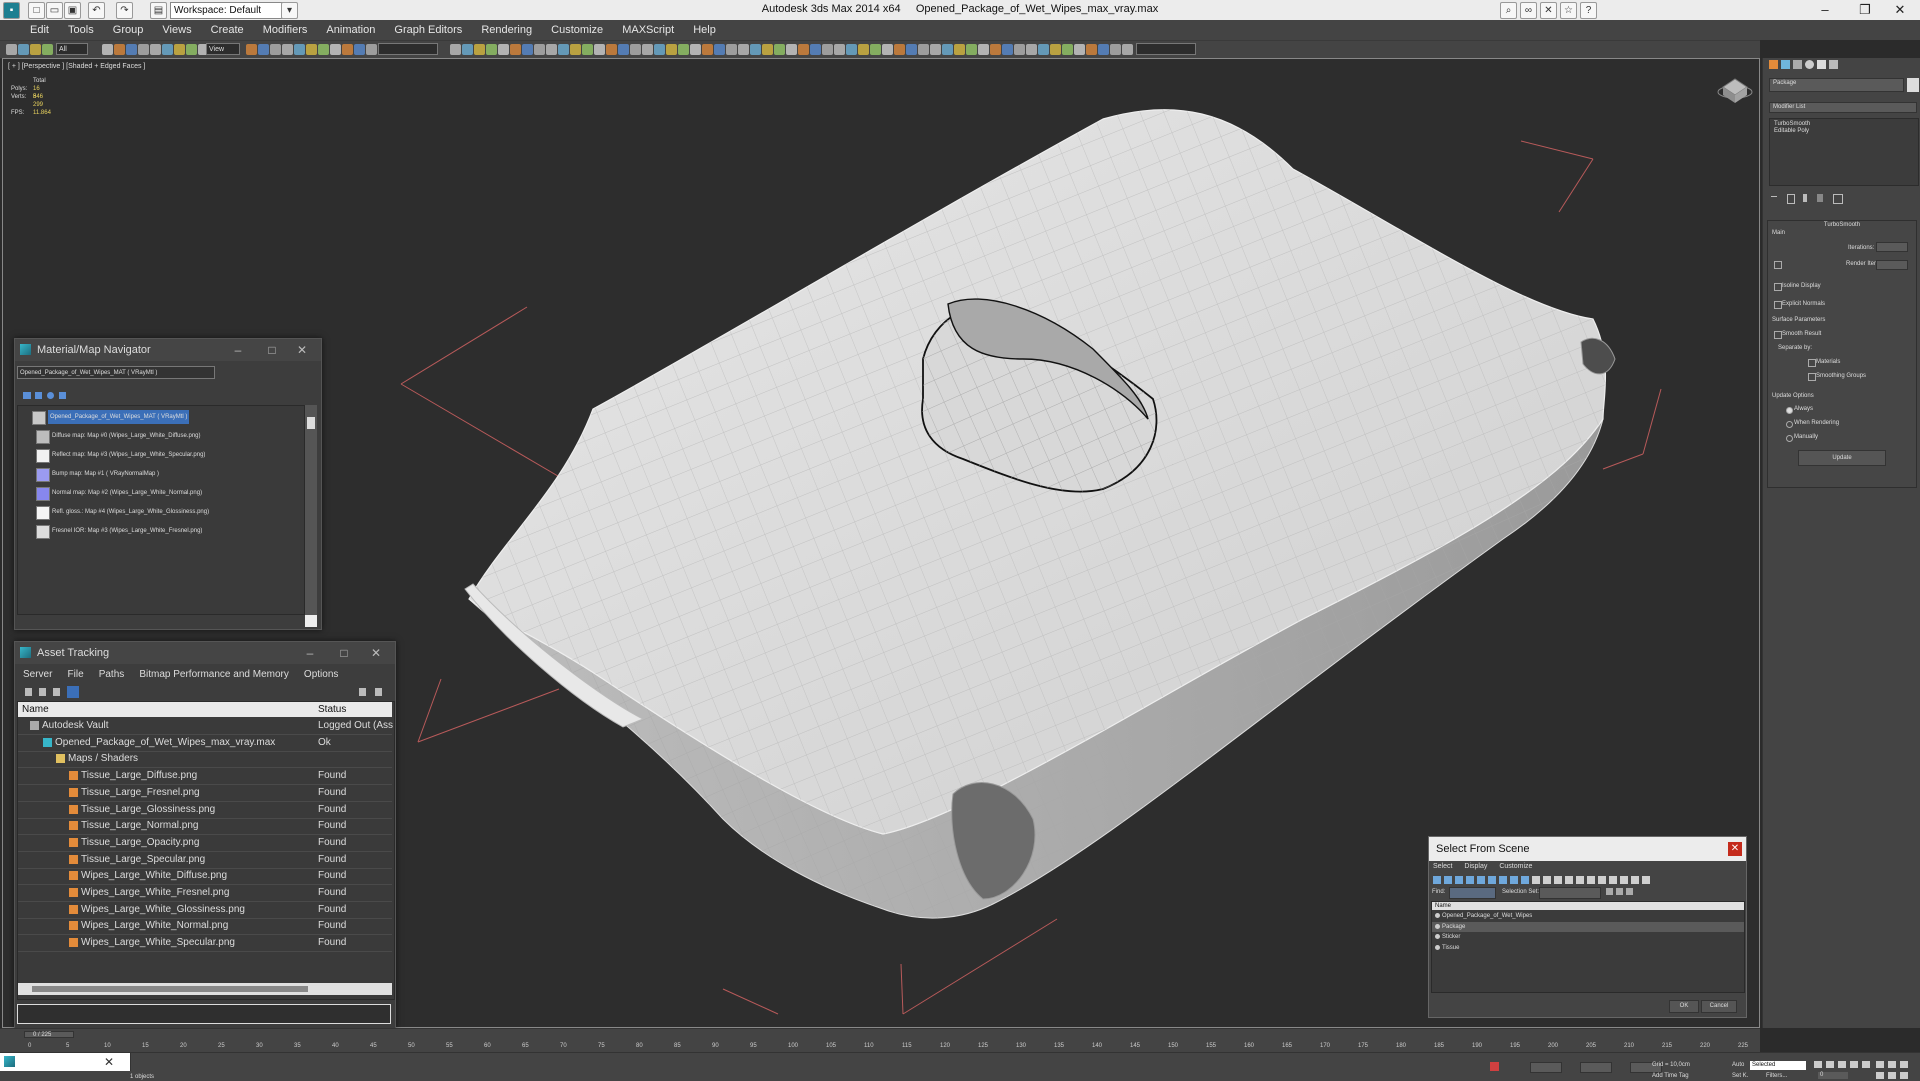 The width and height of the screenshot is (1920, 1081). I want to click on menu-graph-editors: Graph Editors, so click(428, 30).